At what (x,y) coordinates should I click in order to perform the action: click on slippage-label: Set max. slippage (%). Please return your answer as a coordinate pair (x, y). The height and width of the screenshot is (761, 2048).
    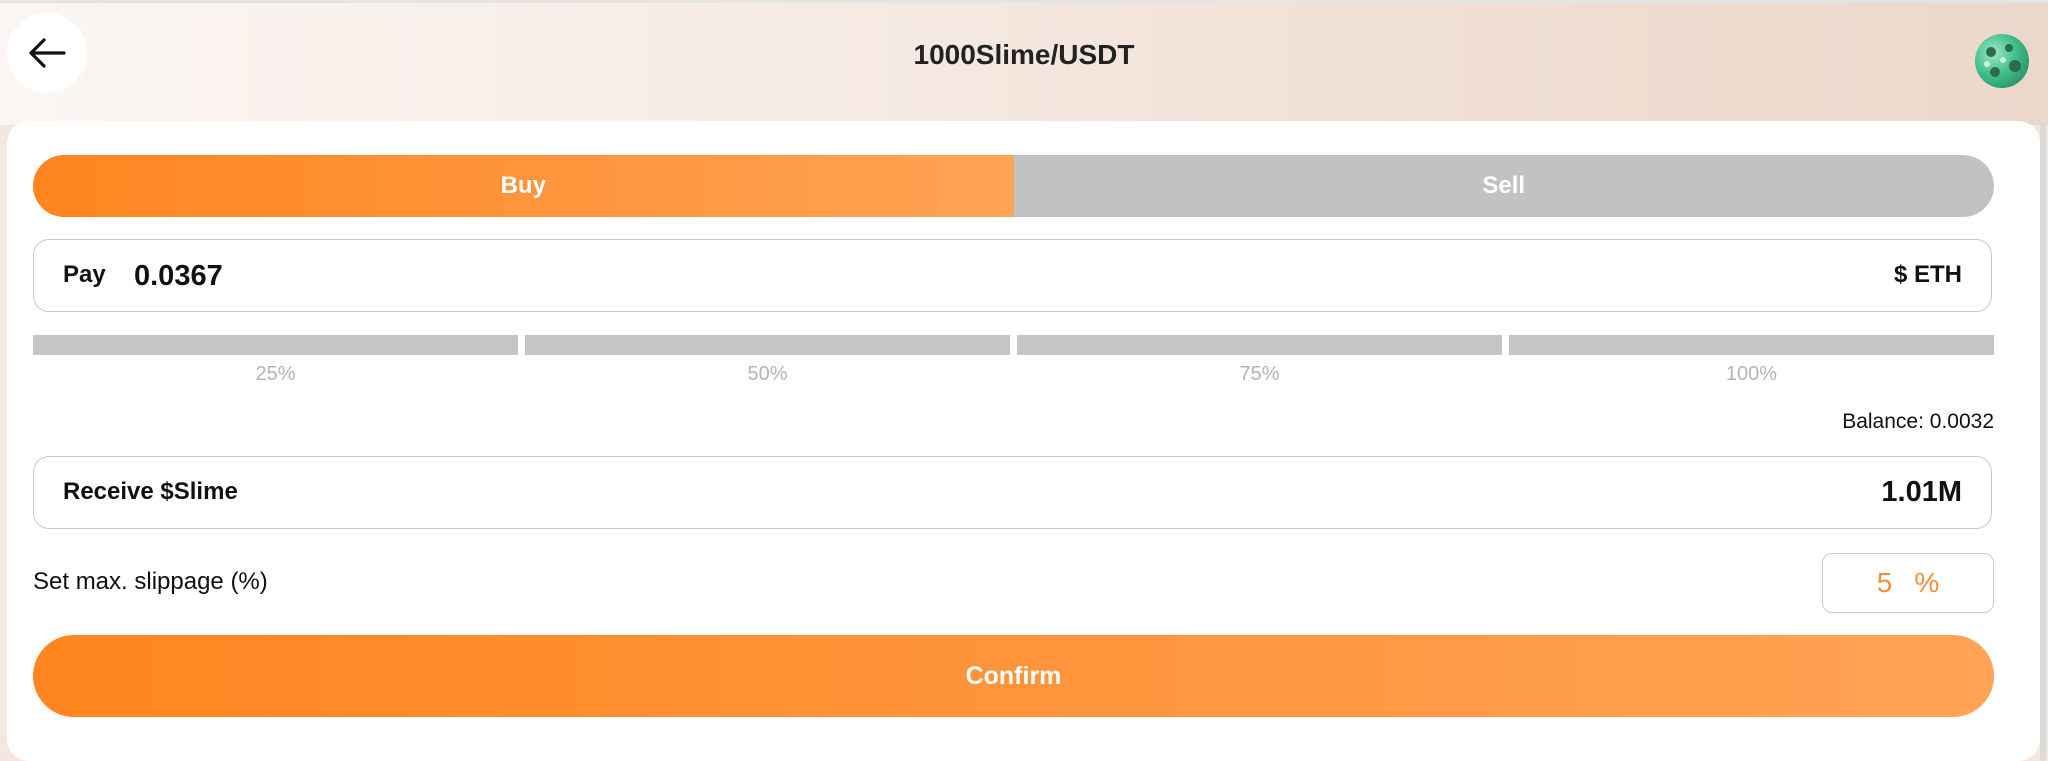
    Looking at the image, I should click on (150, 581).